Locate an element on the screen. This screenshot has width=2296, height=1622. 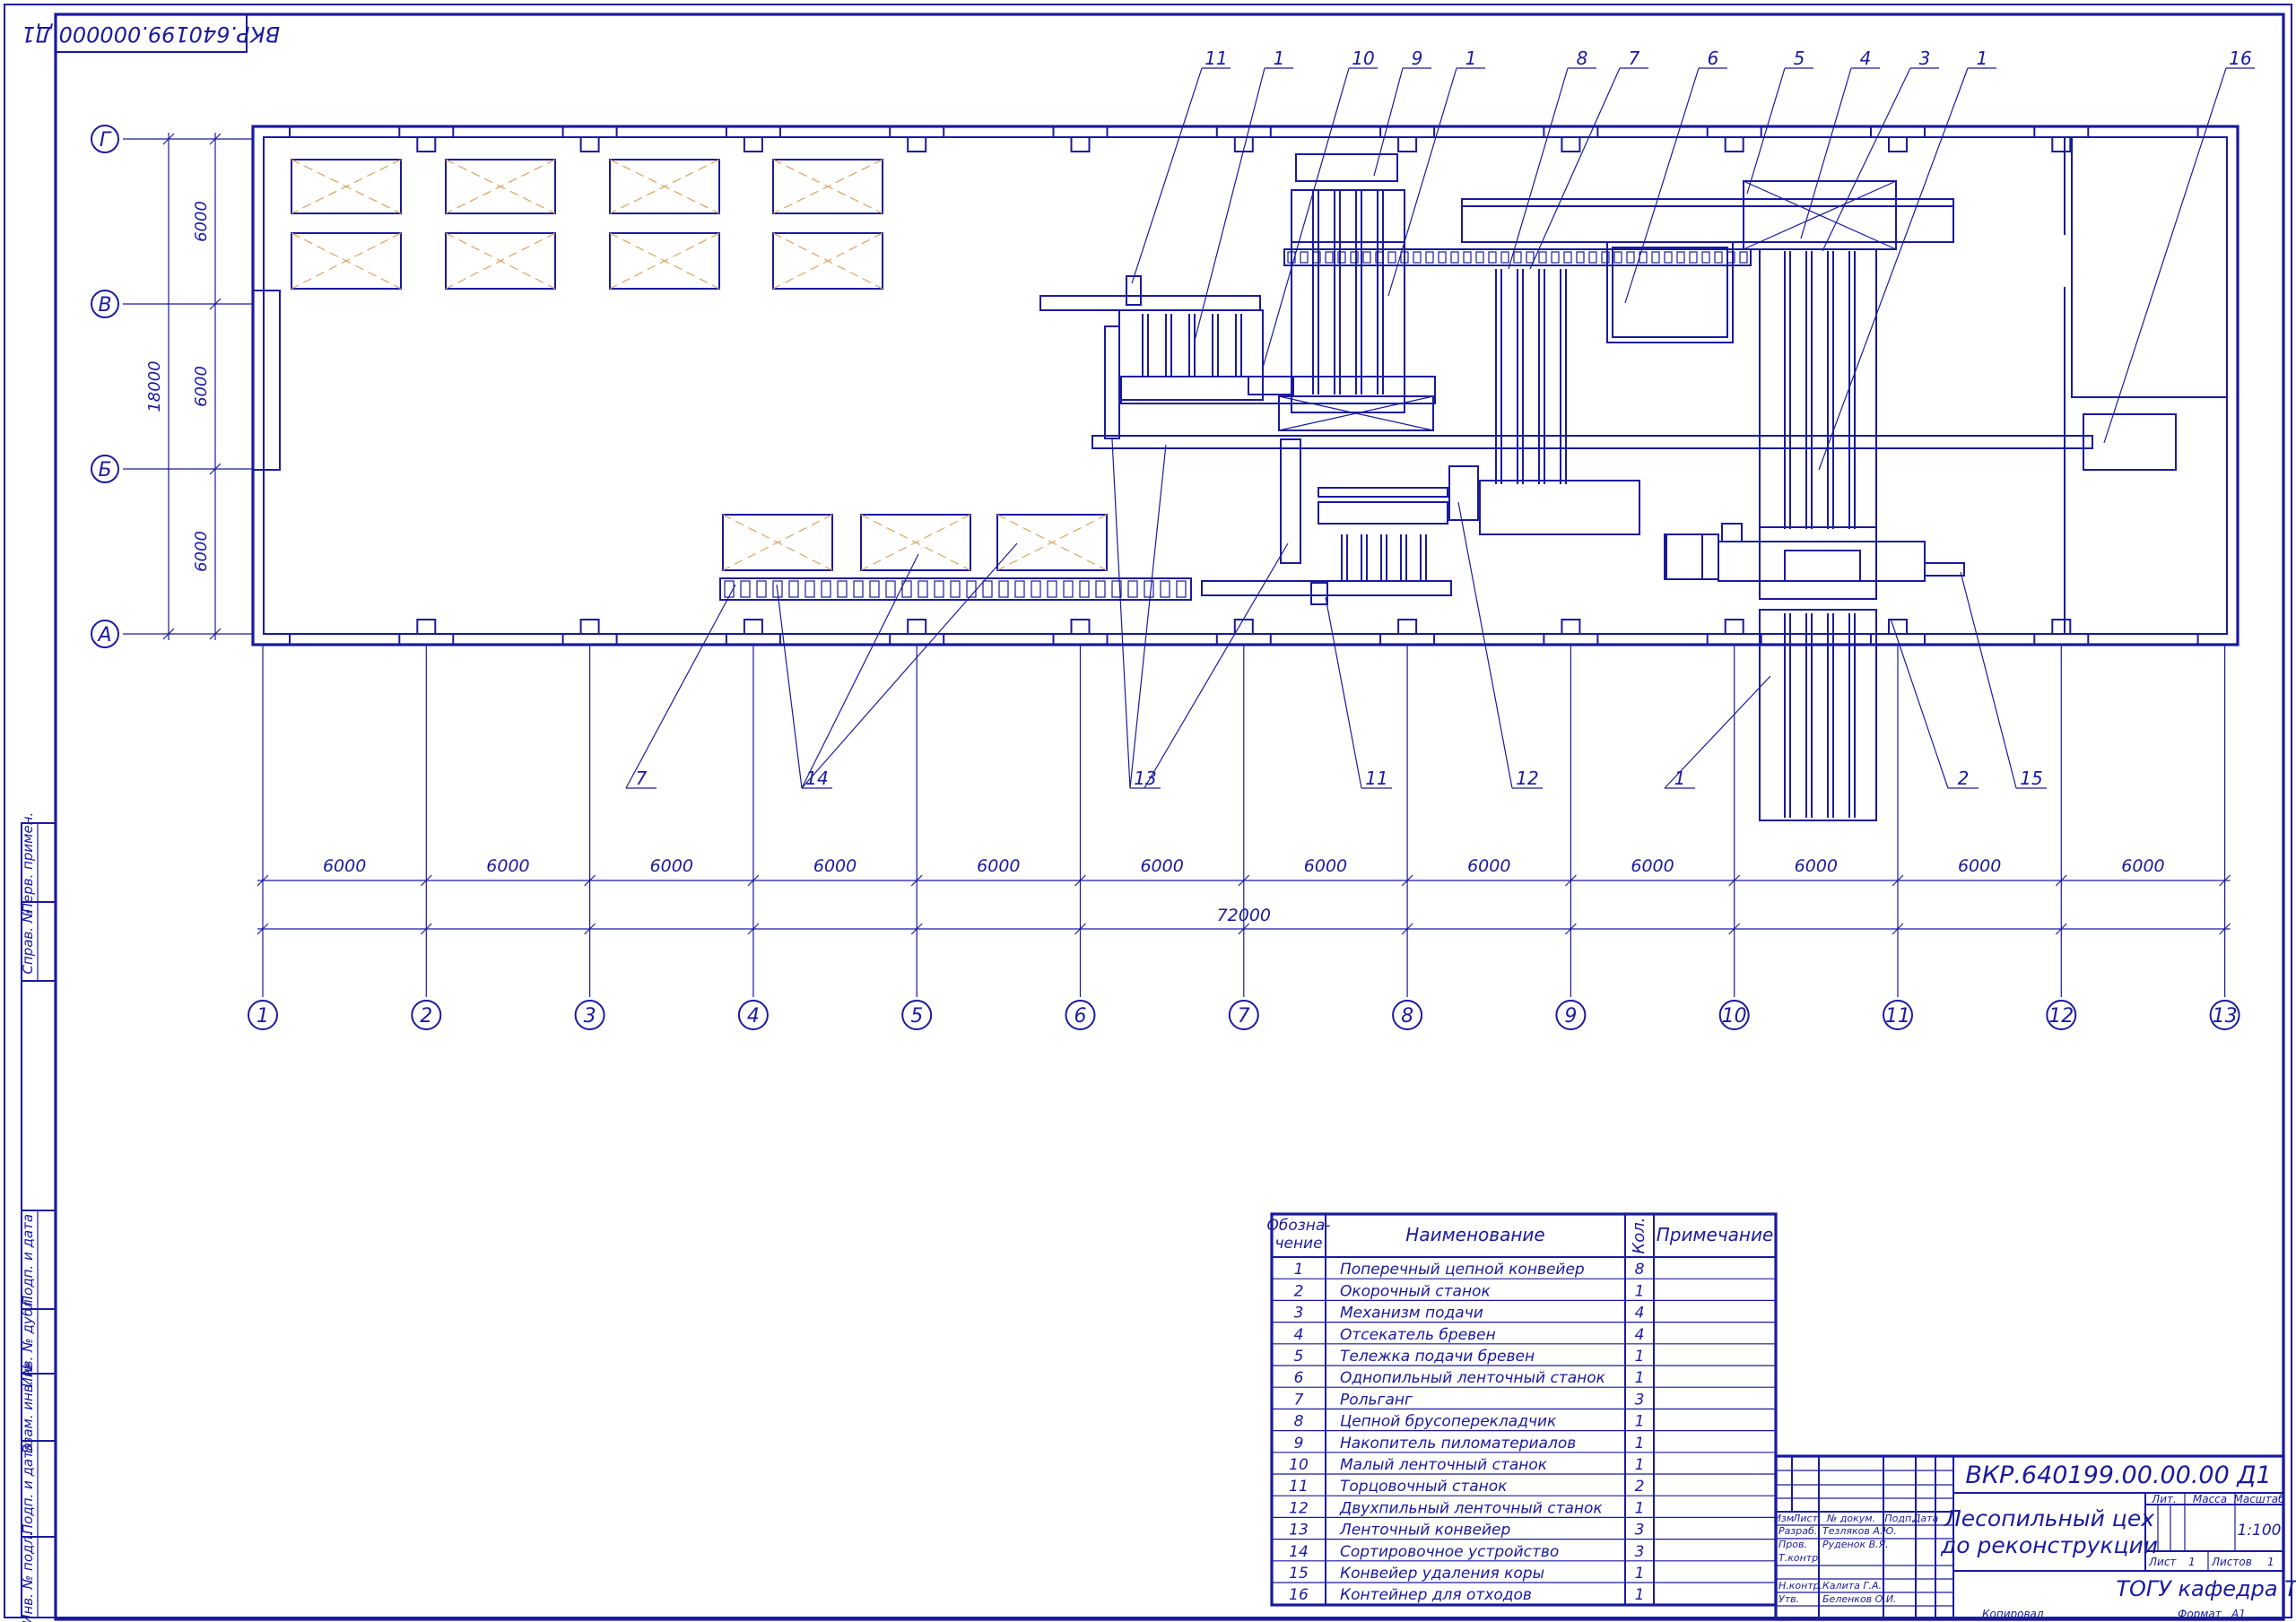
callout-number: 2 is located at coordinates (1964, 778).